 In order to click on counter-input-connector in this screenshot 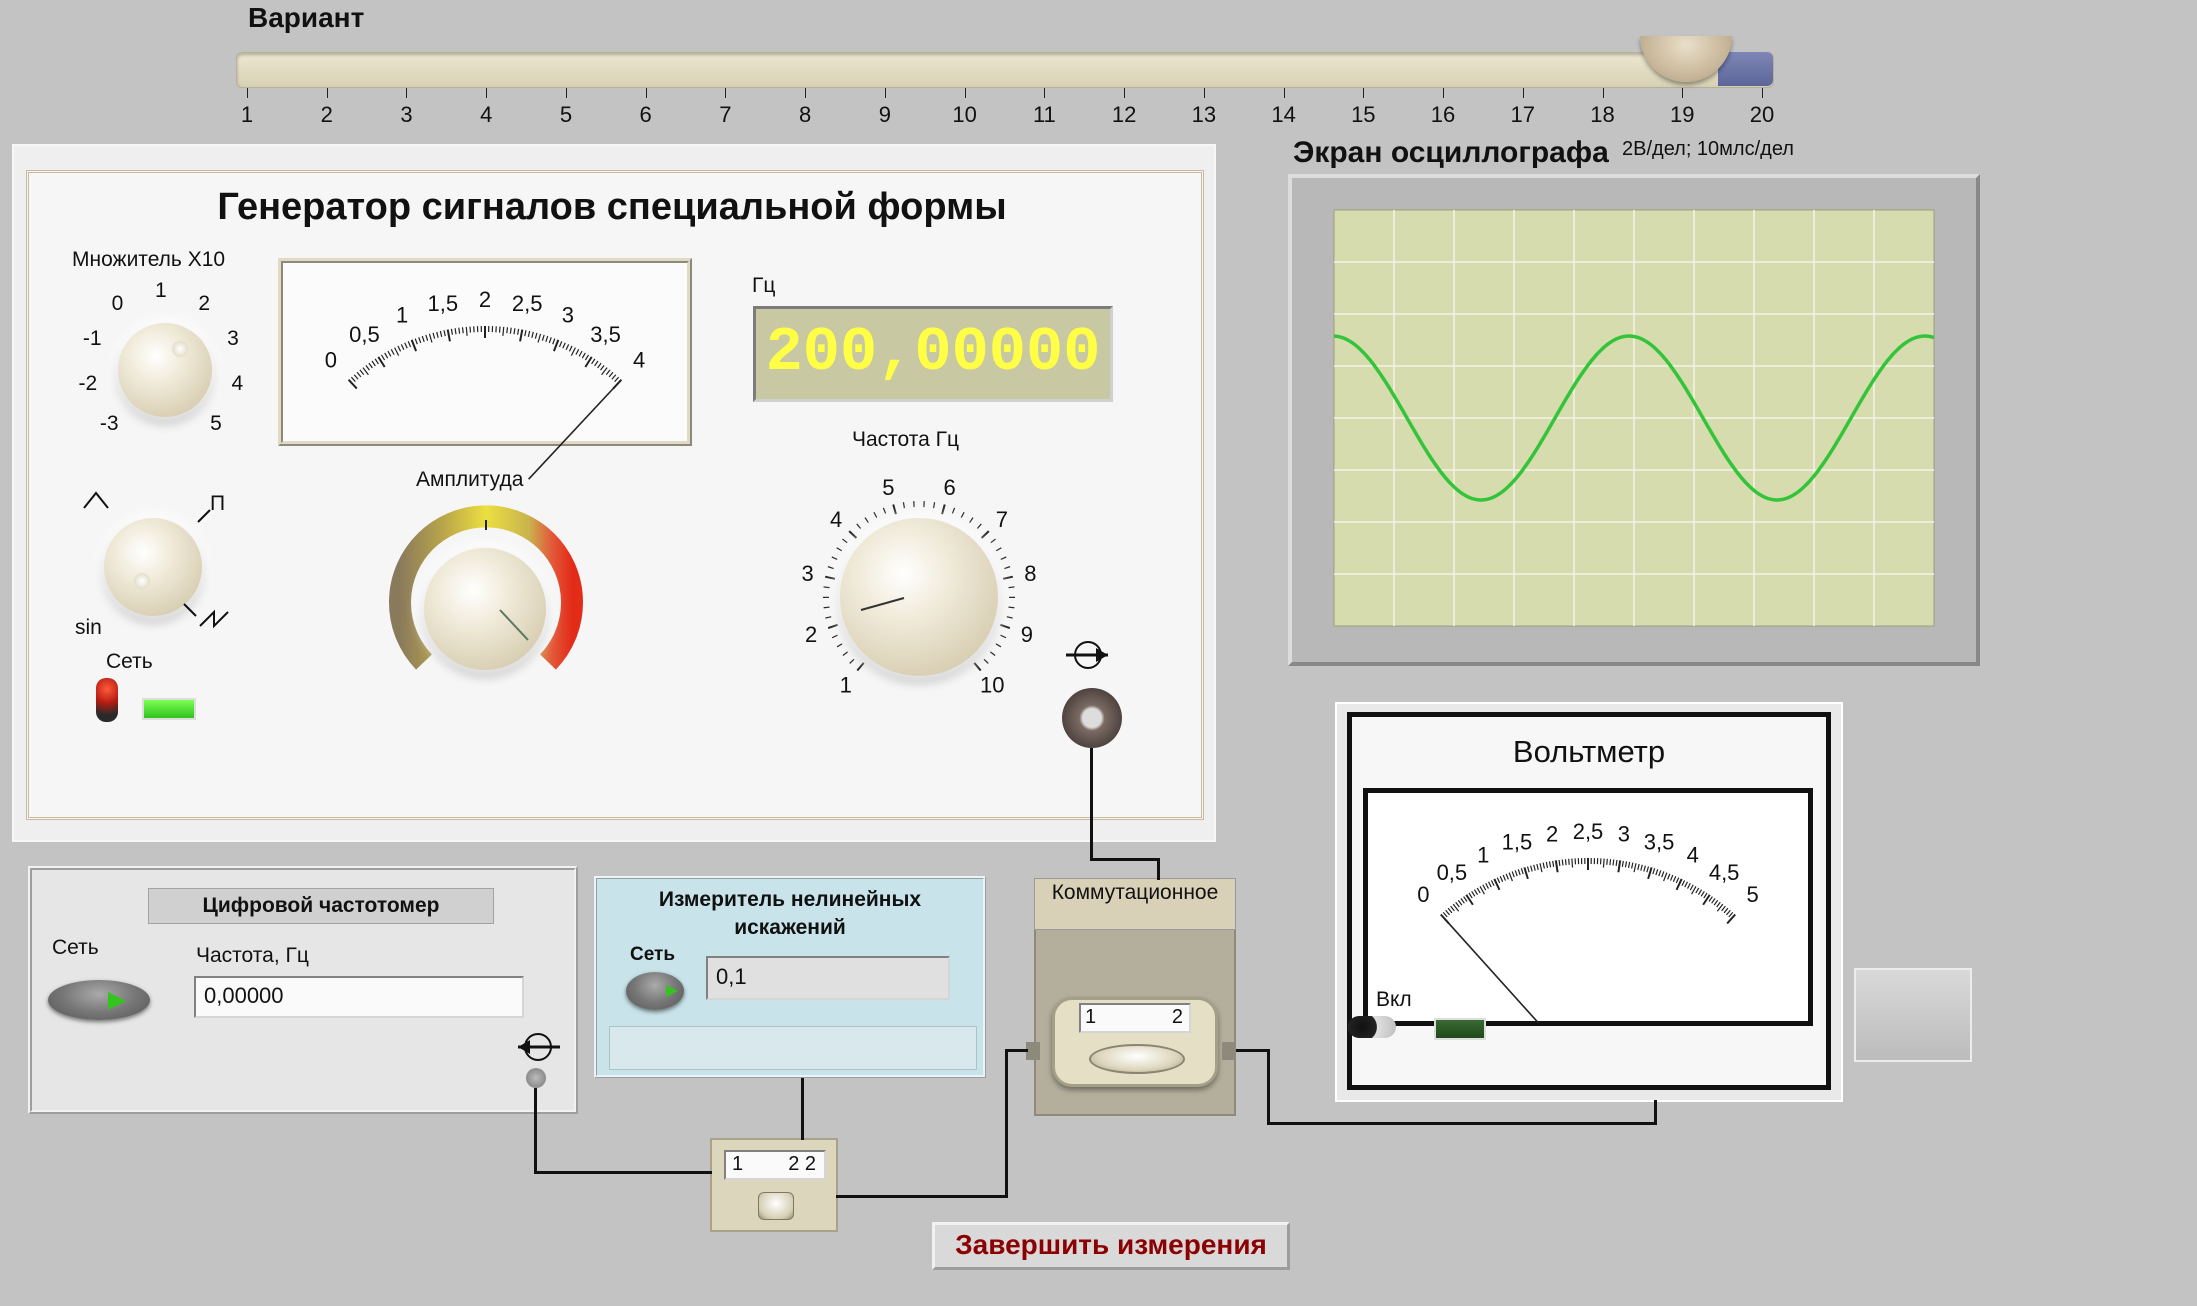, I will do `click(536, 1078)`.